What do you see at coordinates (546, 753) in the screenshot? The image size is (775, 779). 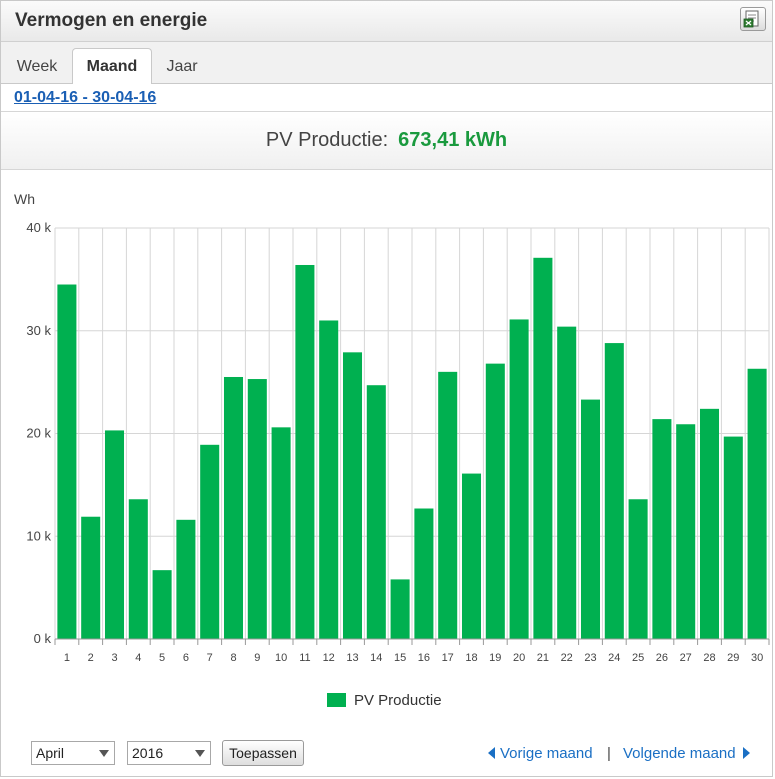 I see `previous-month-label: Vorige maand` at bounding box center [546, 753].